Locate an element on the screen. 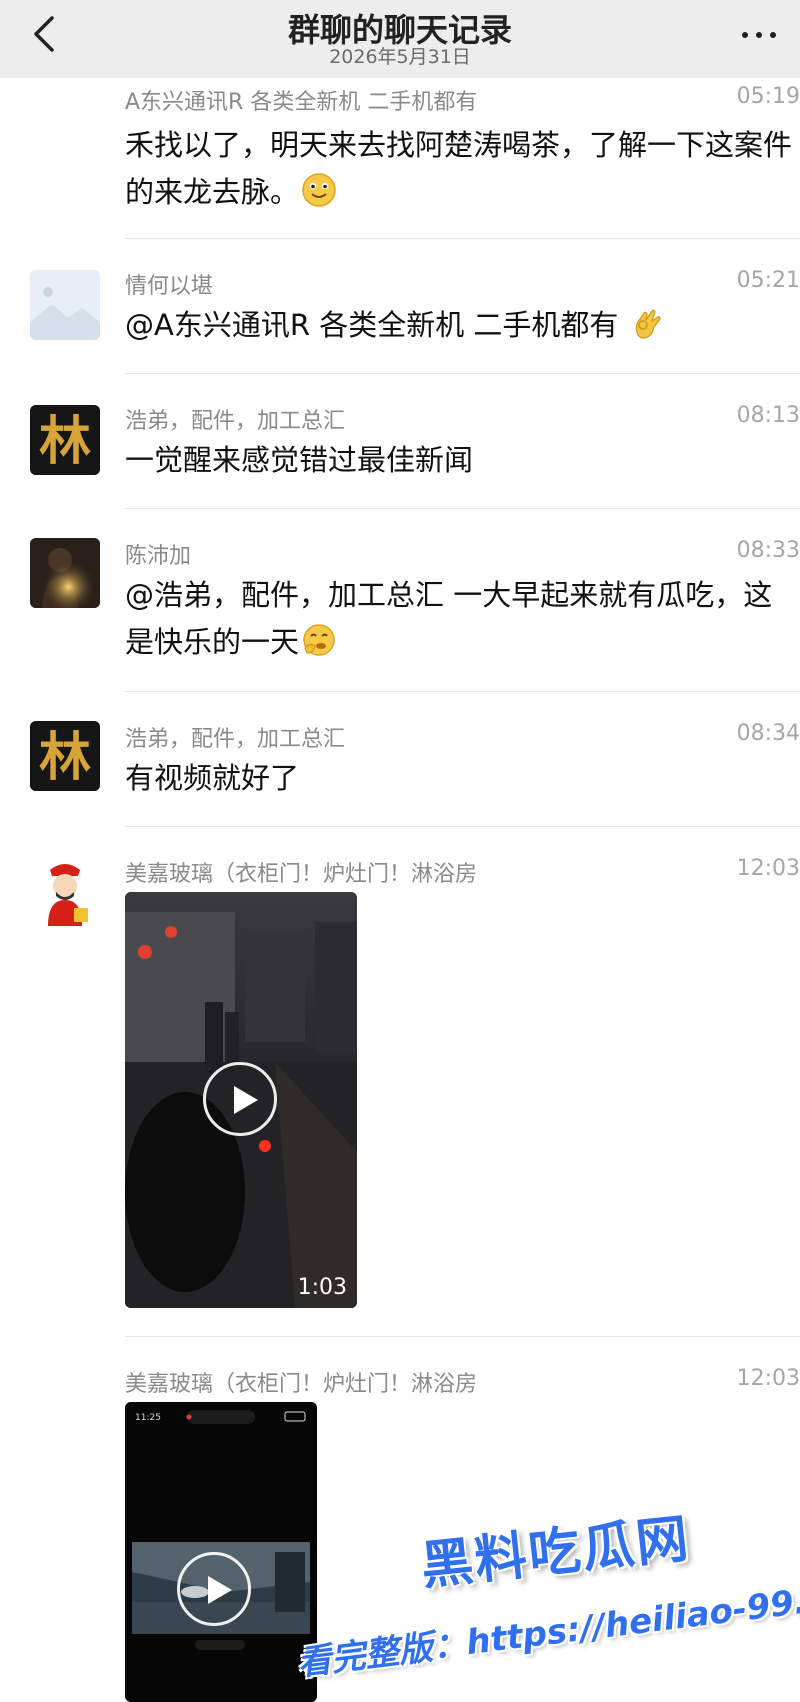 The image size is (800, 1702). chat-message: 林 浩弟，配件，加工总汇 08:13 一觉醒来感觉错过最佳新闻 is located at coordinates (400, 441).